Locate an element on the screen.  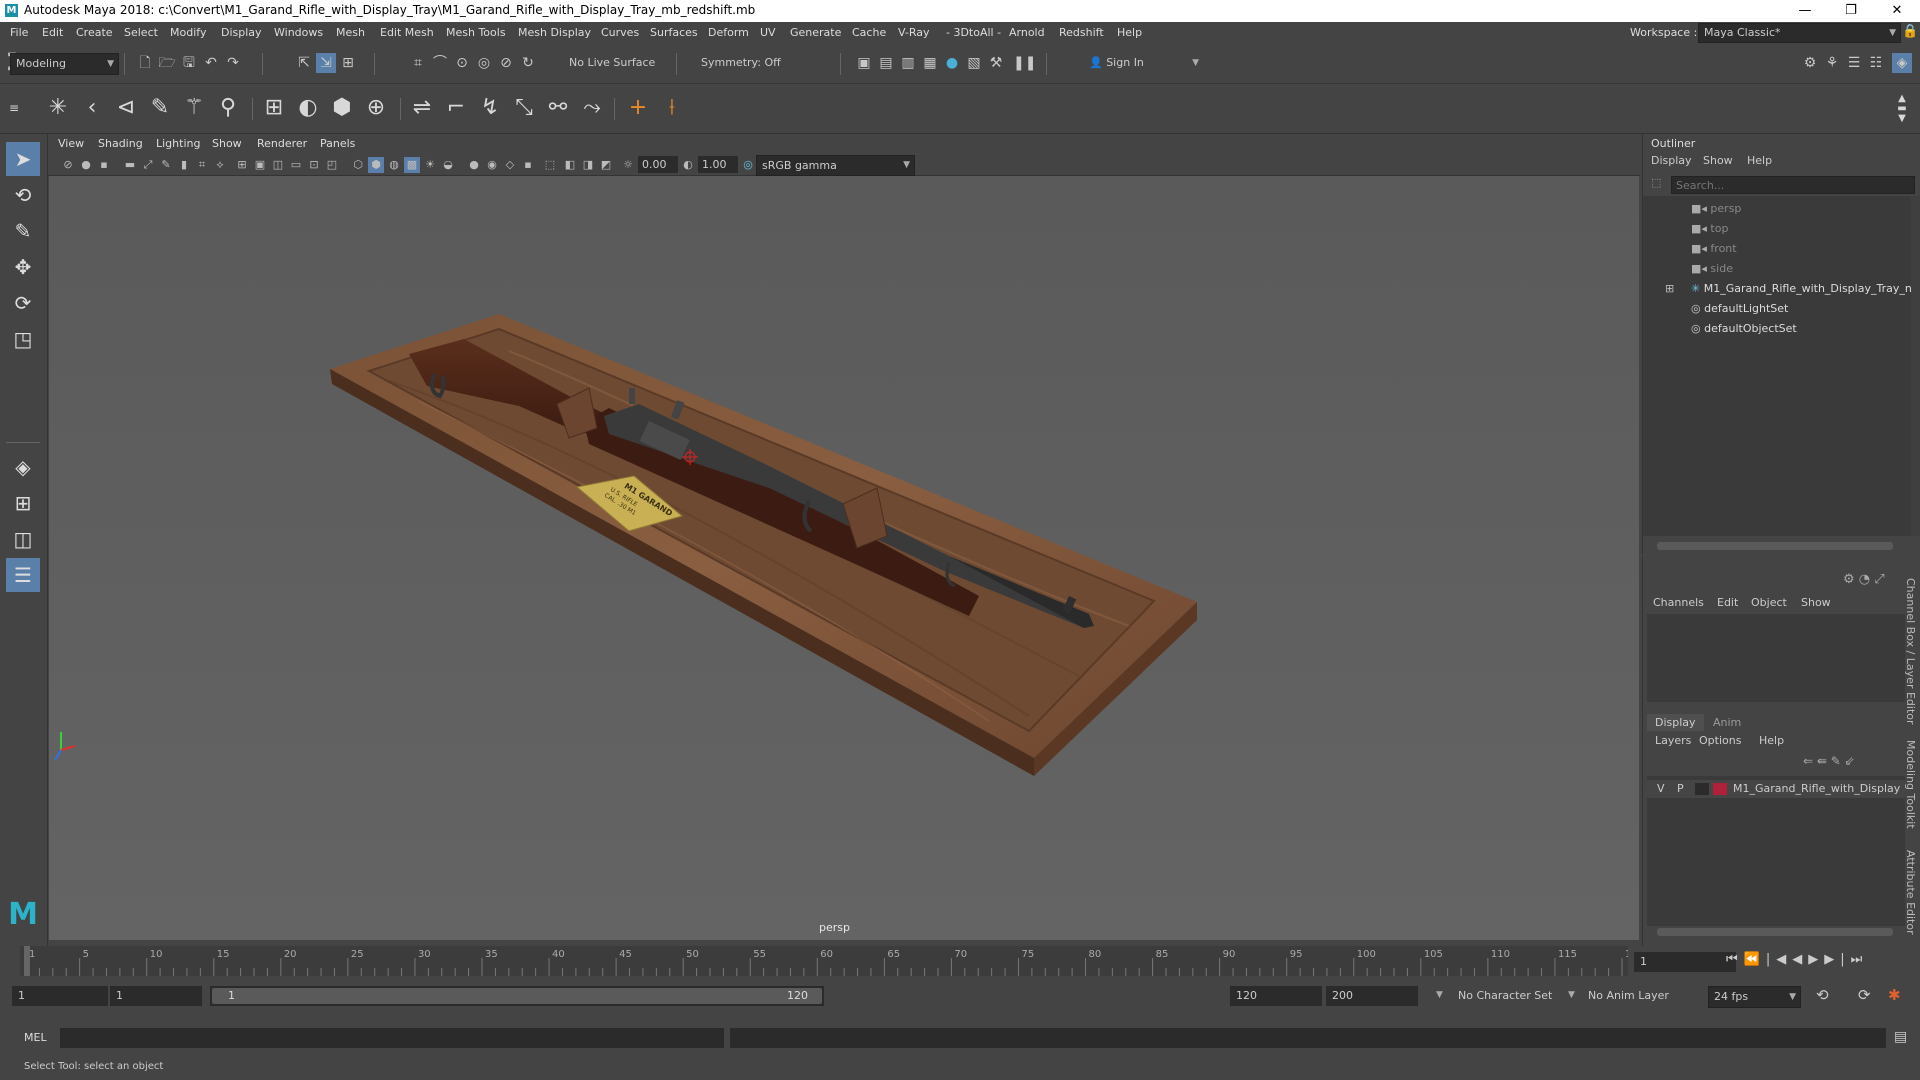
go-to-end-icon: ⏭ is located at coordinates (1860, 959).